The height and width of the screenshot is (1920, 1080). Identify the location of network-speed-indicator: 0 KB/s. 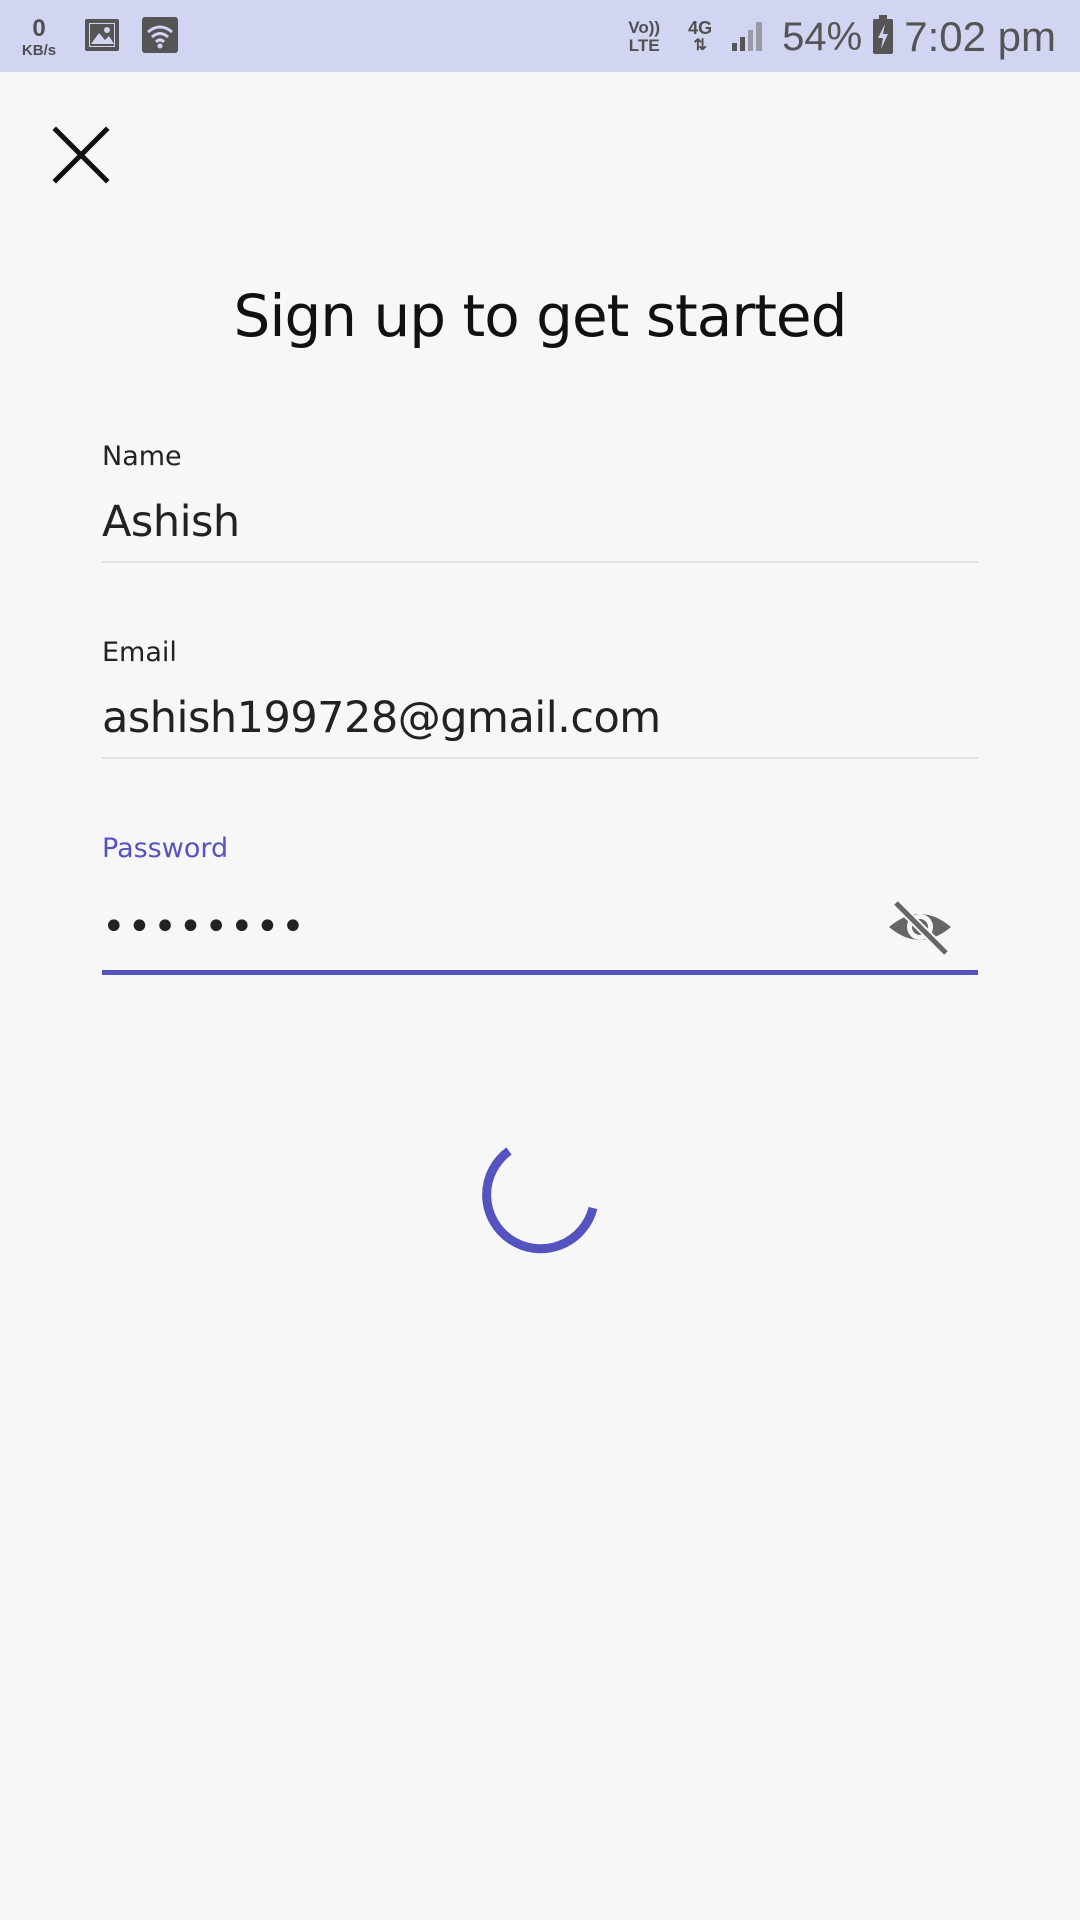
(39, 36).